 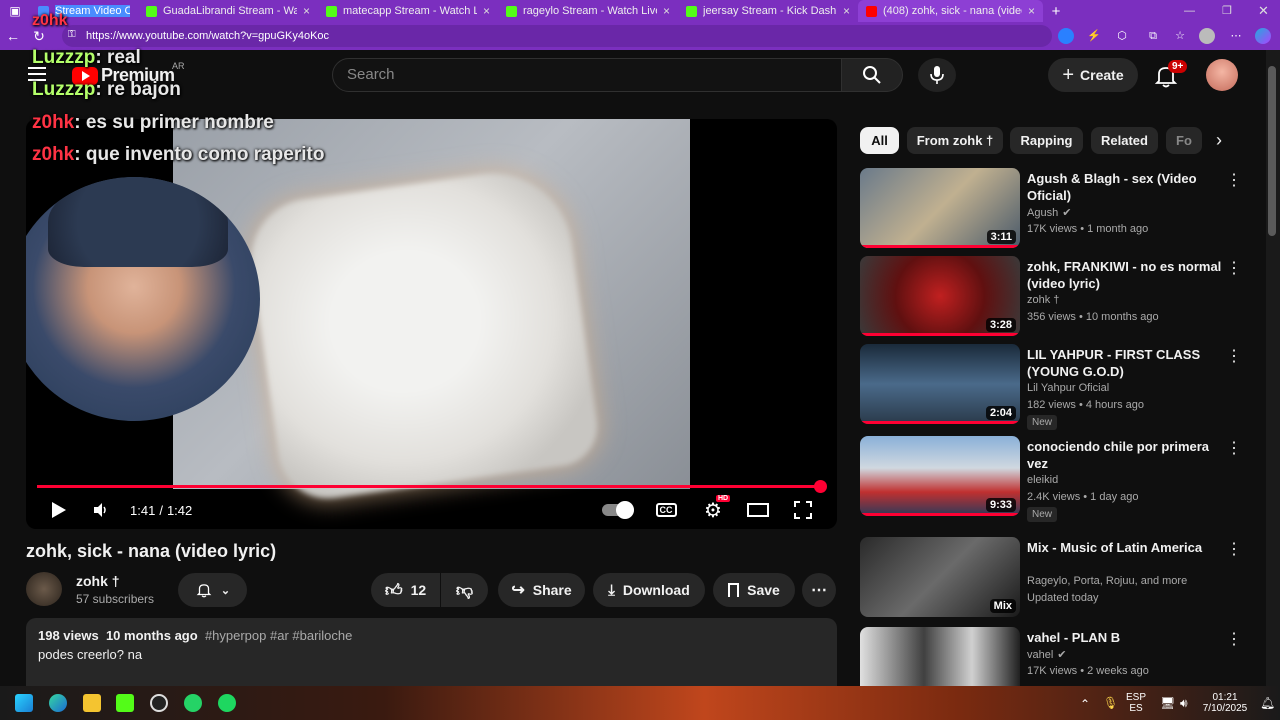 I want to click on recommendation-thumbnail: 3:28, so click(x=940, y=296).